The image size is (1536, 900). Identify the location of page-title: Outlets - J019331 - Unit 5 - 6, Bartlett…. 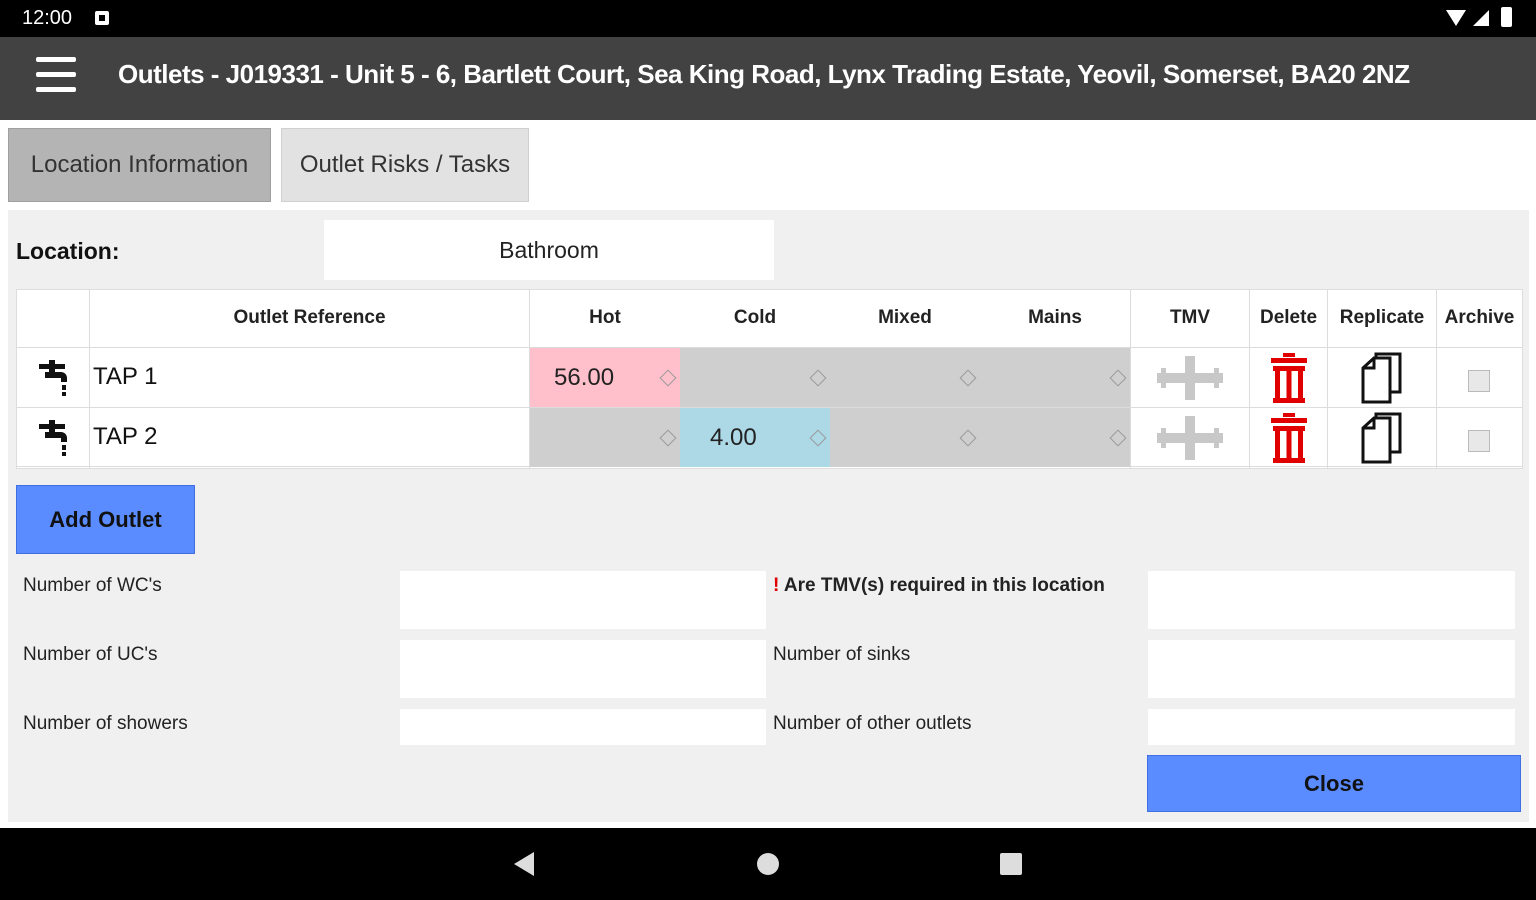
(764, 74).